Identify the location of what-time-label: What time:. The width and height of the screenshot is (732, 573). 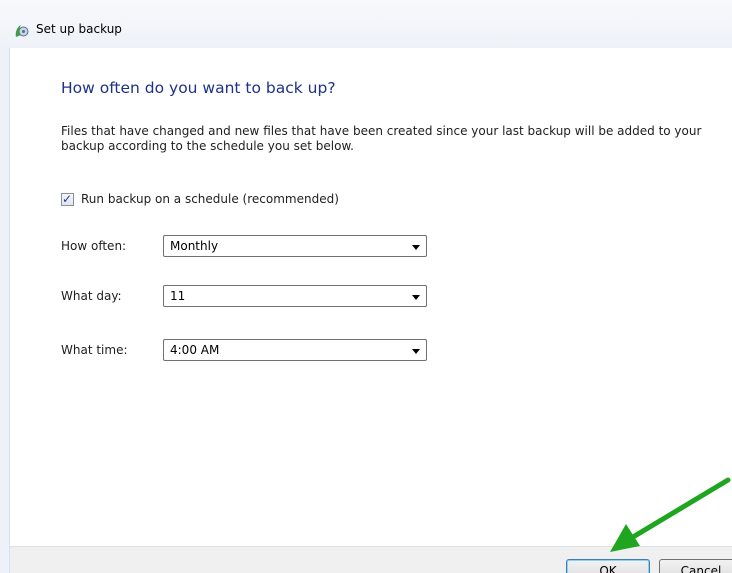
(94, 350).